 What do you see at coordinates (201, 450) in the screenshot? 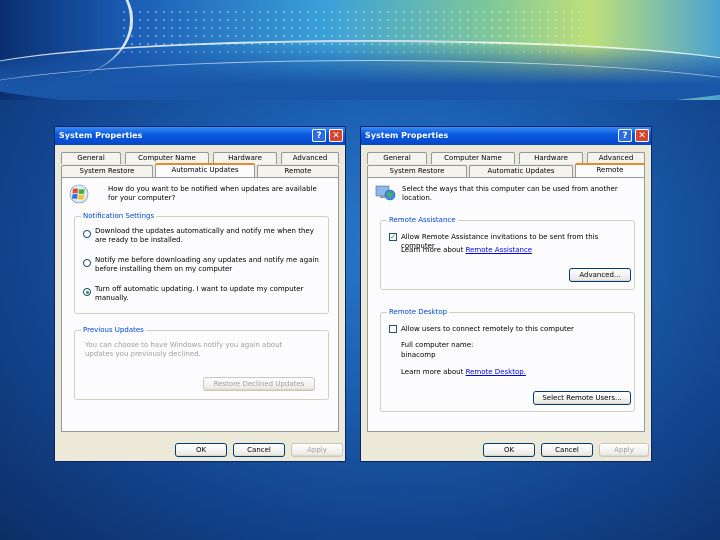
I see `left-ok-button: OK` at bounding box center [201, 450].